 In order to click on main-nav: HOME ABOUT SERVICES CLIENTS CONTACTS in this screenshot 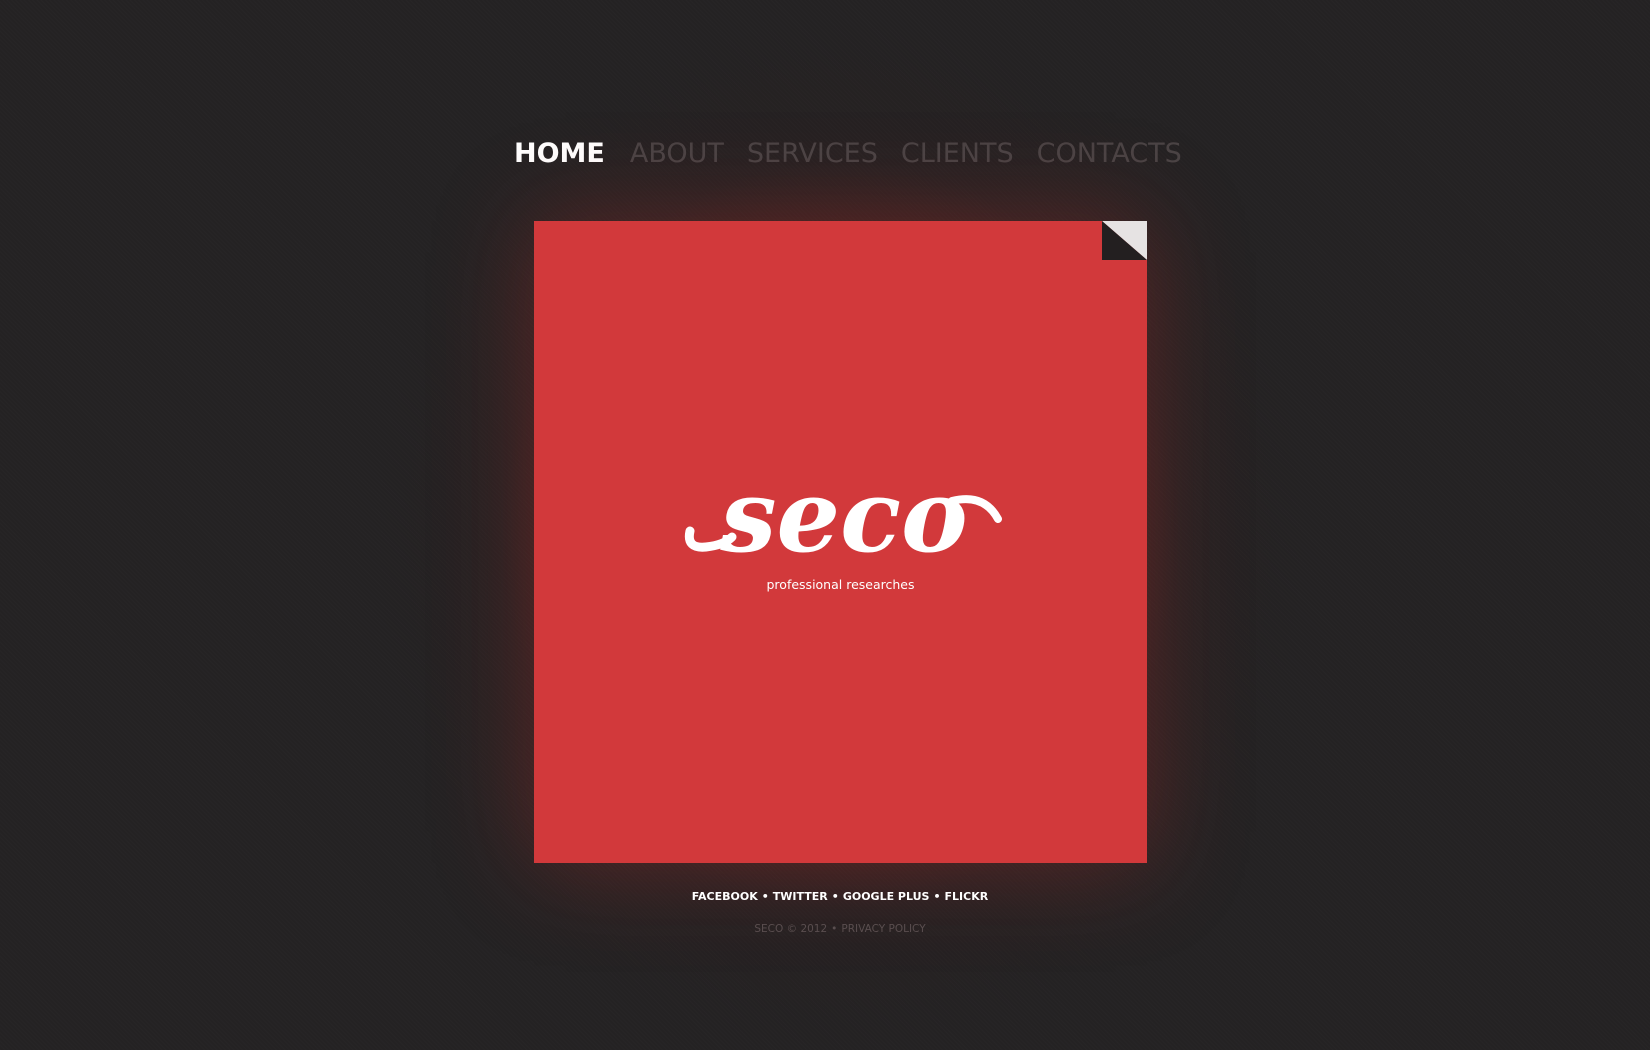, I will do `click(848, 153)`.